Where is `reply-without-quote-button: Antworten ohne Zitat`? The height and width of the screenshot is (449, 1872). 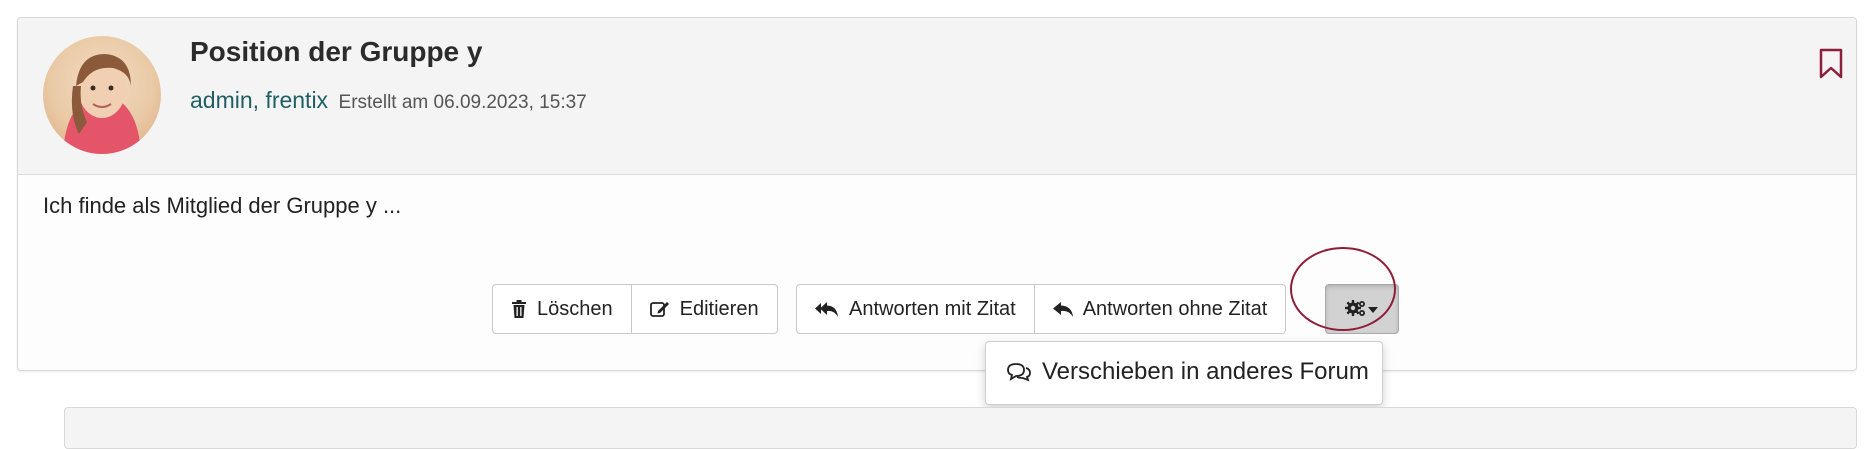
reply-without-quote-button: Antworten ohne Zitat is located at coordinates (1160, 309).